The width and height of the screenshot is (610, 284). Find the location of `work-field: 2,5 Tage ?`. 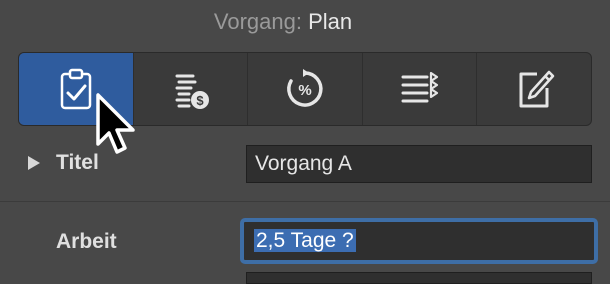

work-field: 2,5 Tage ? is located at coordinates (419, 241).